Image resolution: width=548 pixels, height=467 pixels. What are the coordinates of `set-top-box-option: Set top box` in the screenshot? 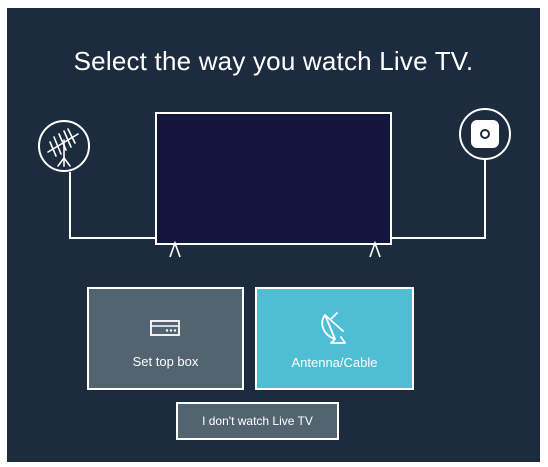 It's located at (165, 338).